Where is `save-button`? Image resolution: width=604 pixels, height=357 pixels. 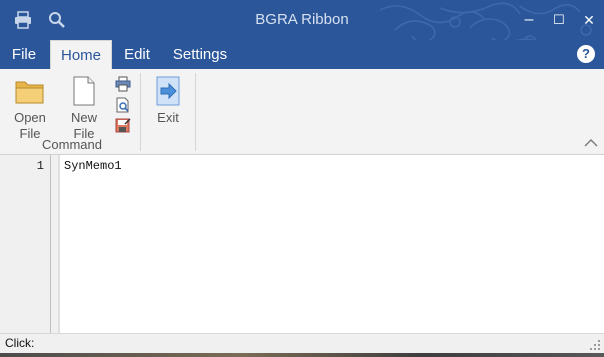
save-button is located at coordinates (123, 126).